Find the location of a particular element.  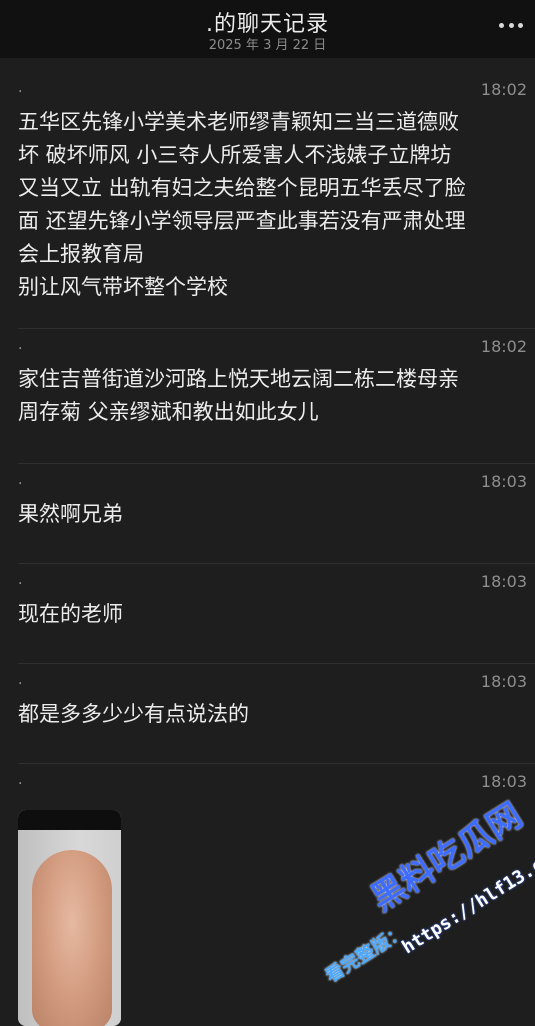

message-text: 现在的老师 is located at coordinates (70, 614).